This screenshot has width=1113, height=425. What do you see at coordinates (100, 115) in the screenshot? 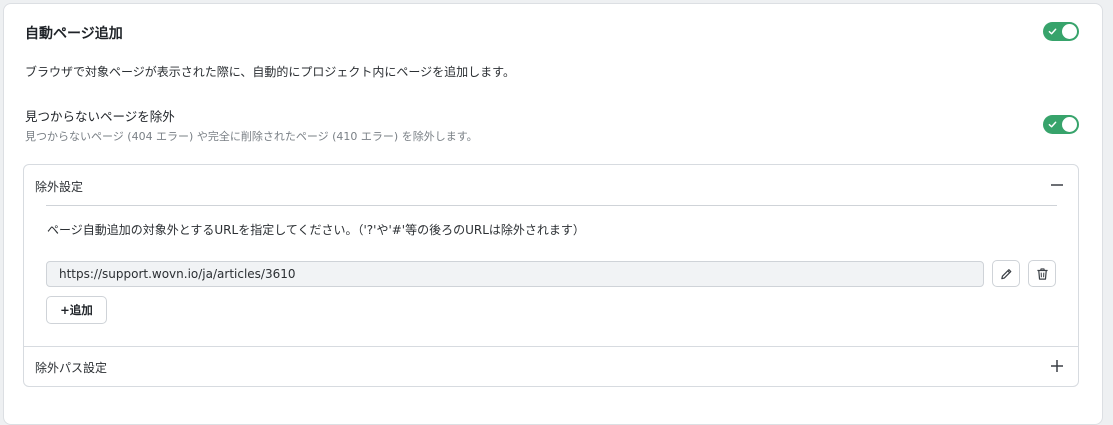
I see `exclude-not-found-title: 見つからないページを除外` at bounding box center [100, 115].